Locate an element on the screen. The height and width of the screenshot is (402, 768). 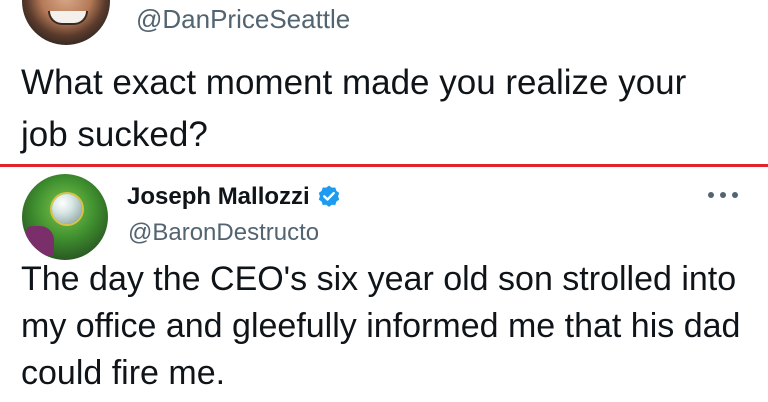
reply-name-row: Joseph Mallozzi is located at coordinates (234, 197).